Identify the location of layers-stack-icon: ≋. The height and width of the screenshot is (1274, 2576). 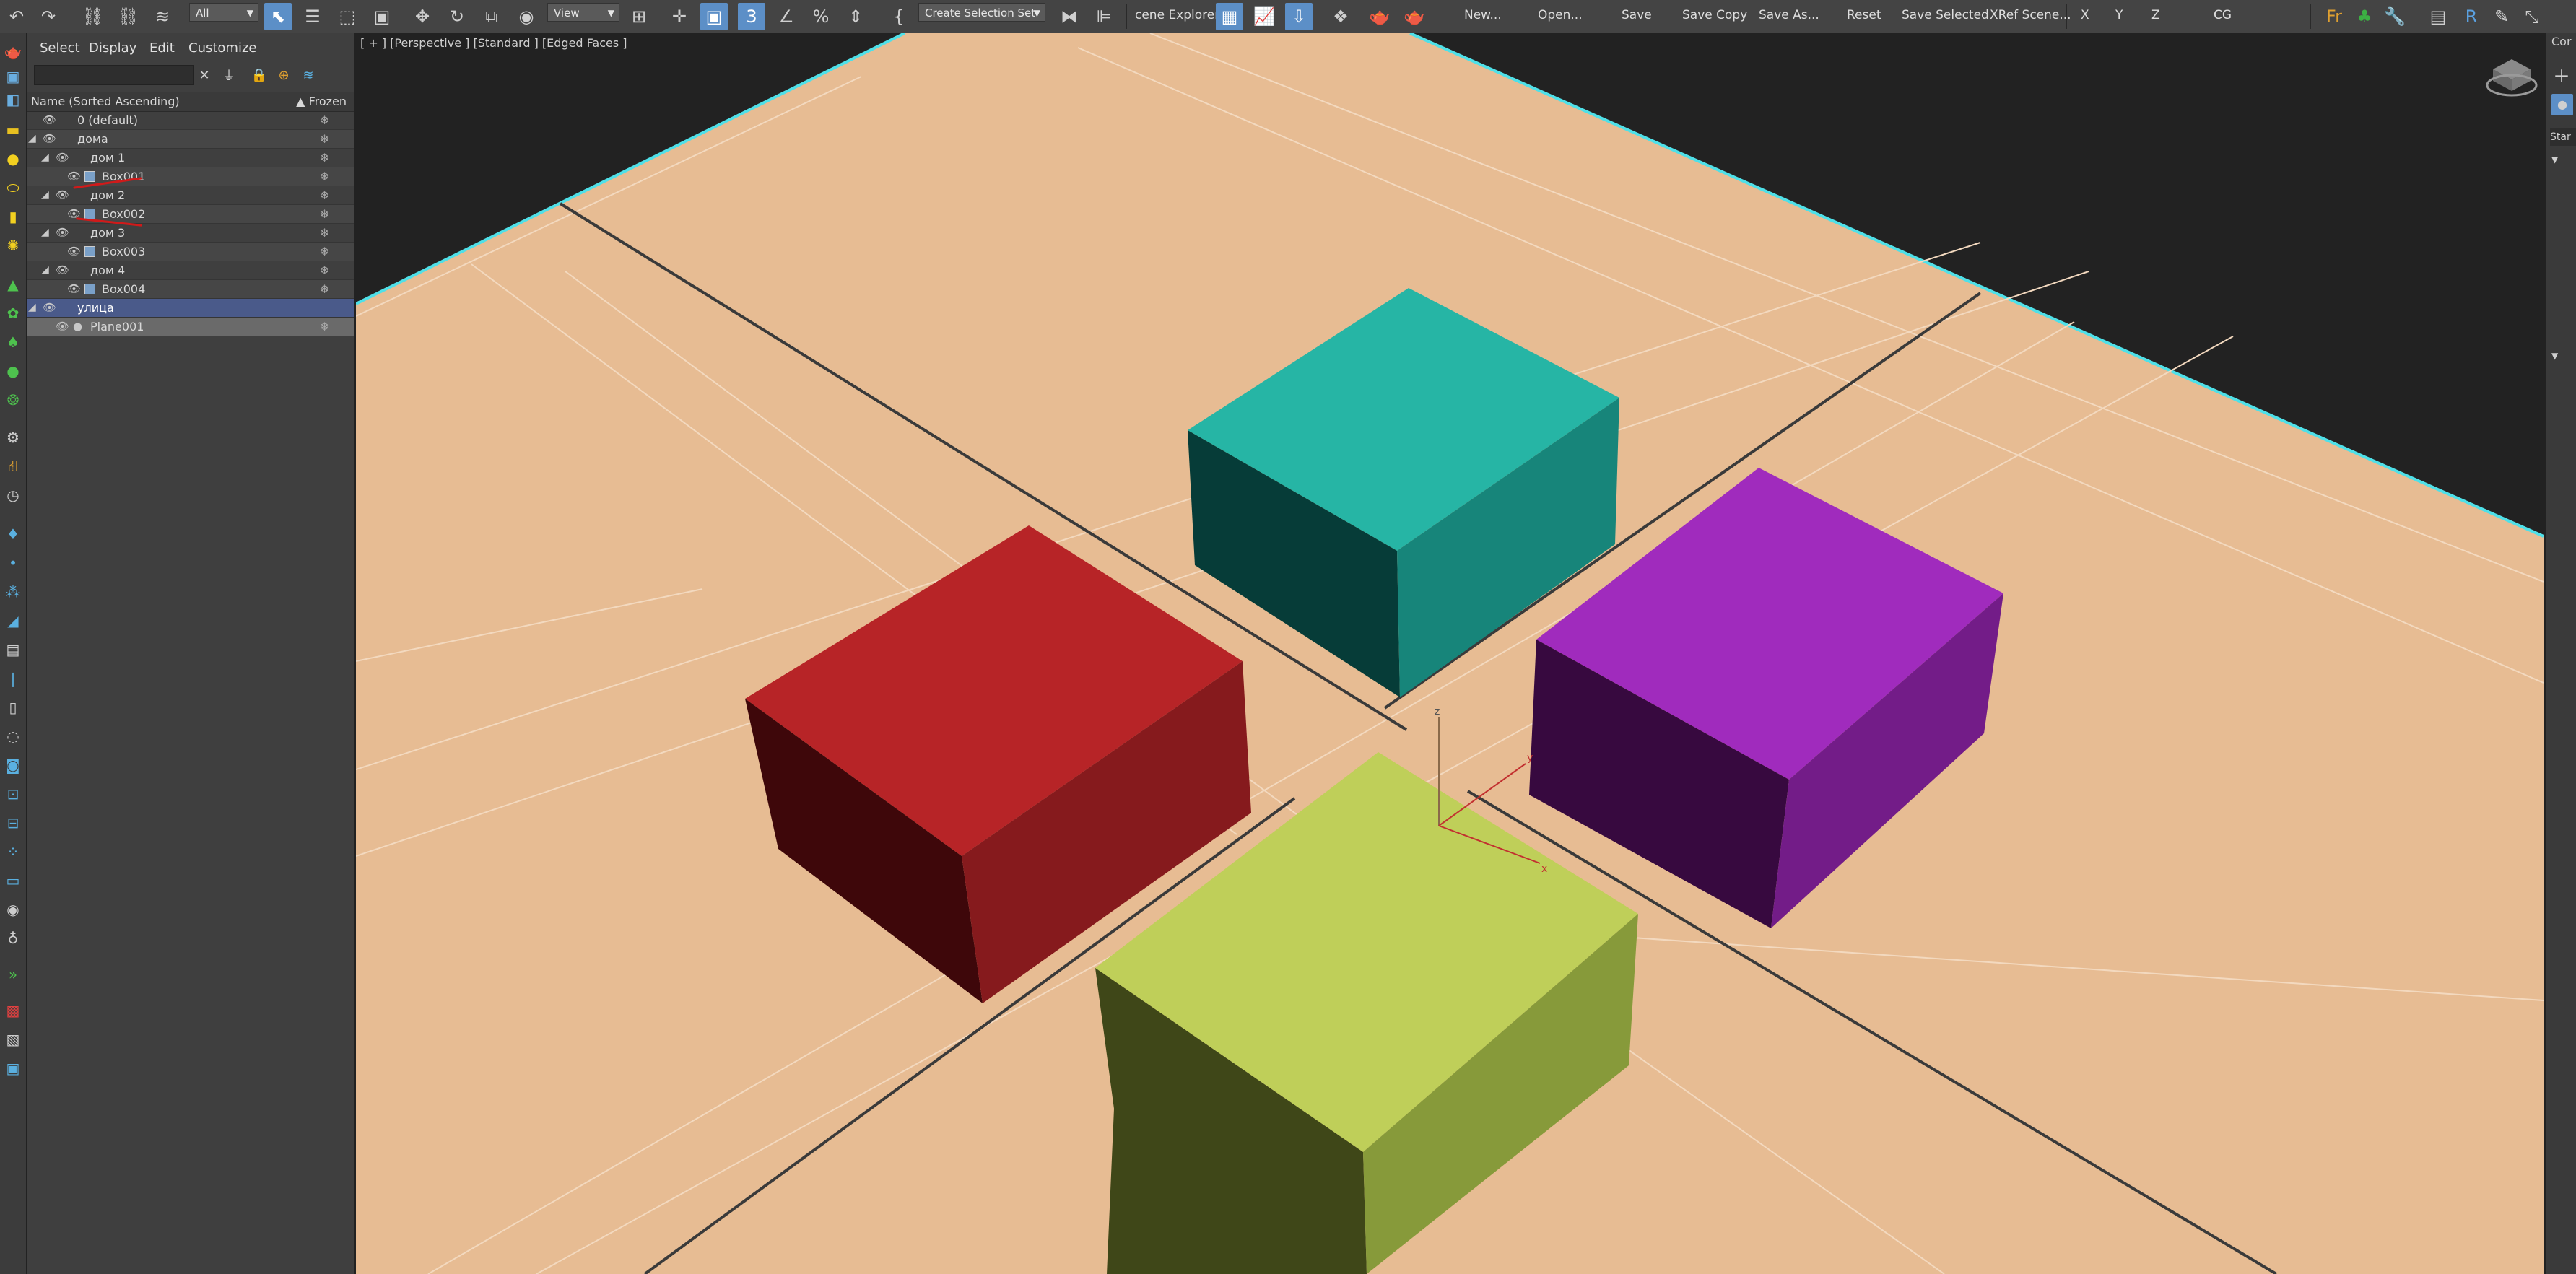
(308, 75).